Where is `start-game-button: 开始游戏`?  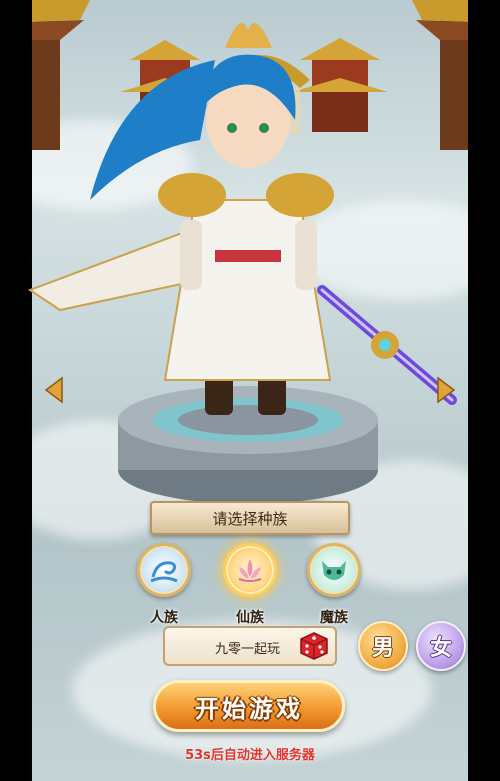
start-game-button: 开始游戏 is located at coordinates (249, 706).